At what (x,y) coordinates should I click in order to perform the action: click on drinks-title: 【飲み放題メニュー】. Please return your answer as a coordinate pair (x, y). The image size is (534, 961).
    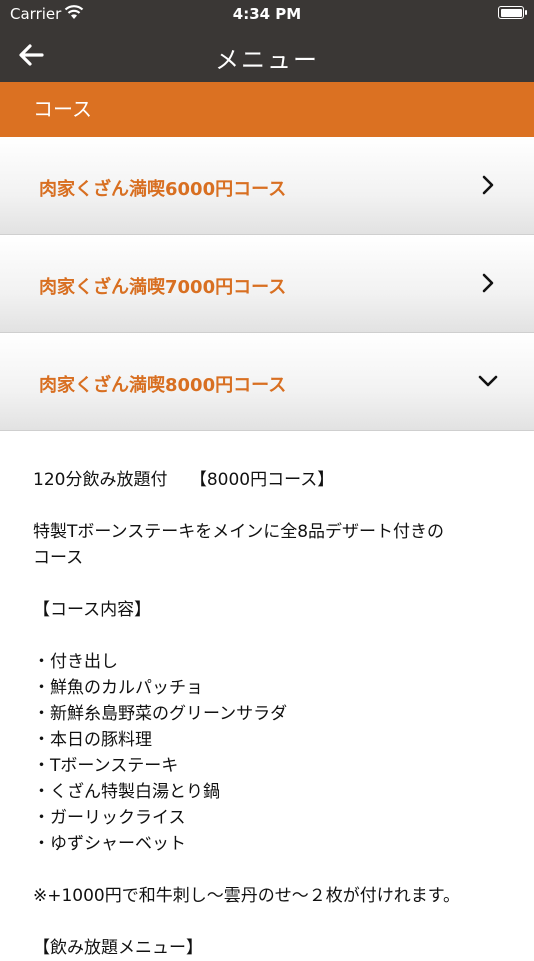
    Looking at the image, I should click on (118, 948).